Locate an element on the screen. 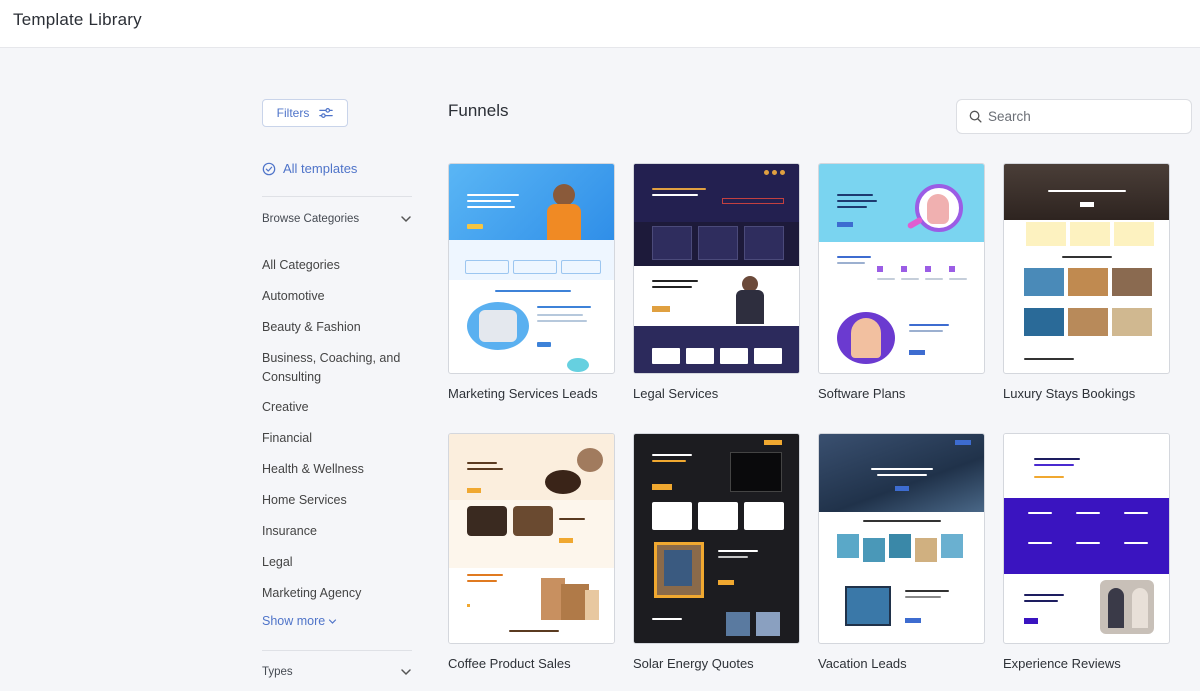 The width and height of the screenshot is (1200, 691). category-item: Creative is located at coordinates (337, 407).